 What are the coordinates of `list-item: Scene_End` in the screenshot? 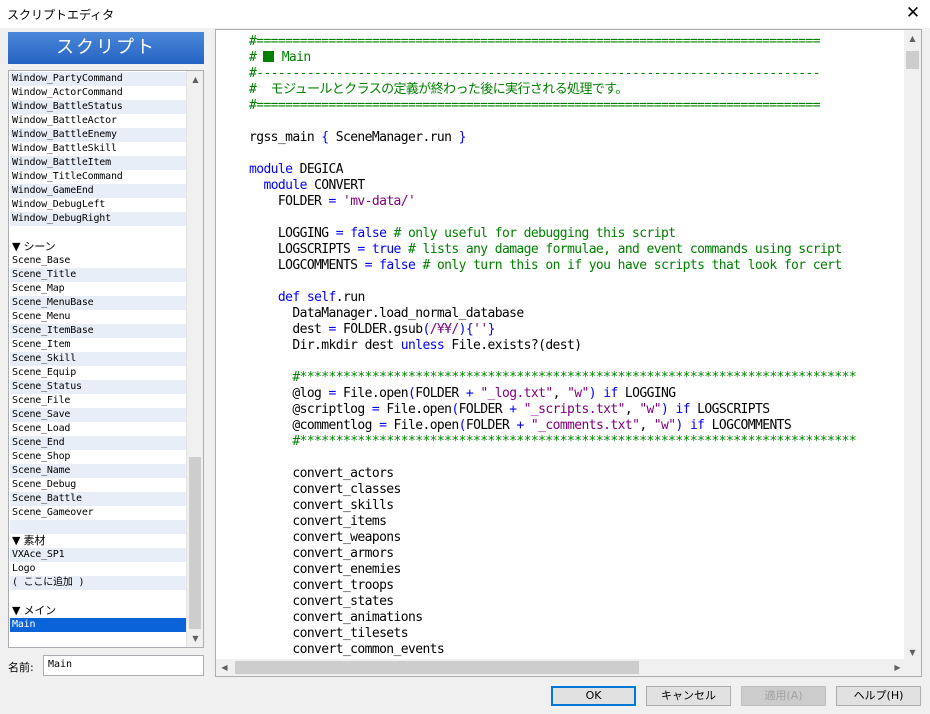 It's located at (98, 443).